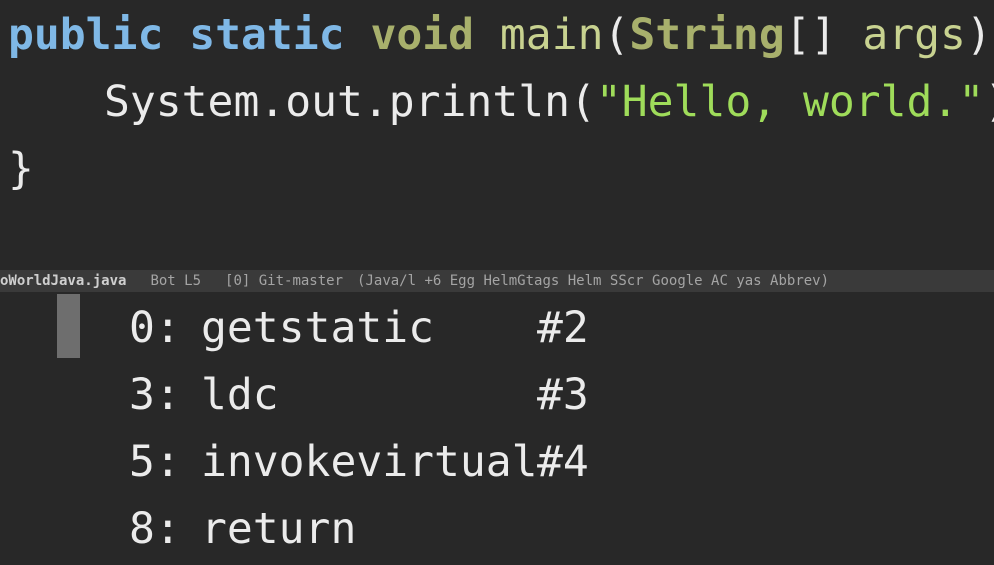 The height and width of the screenshot is (565, 994). I want to click on bytecode-row: 0: getstatic #2, so click(359, 328).